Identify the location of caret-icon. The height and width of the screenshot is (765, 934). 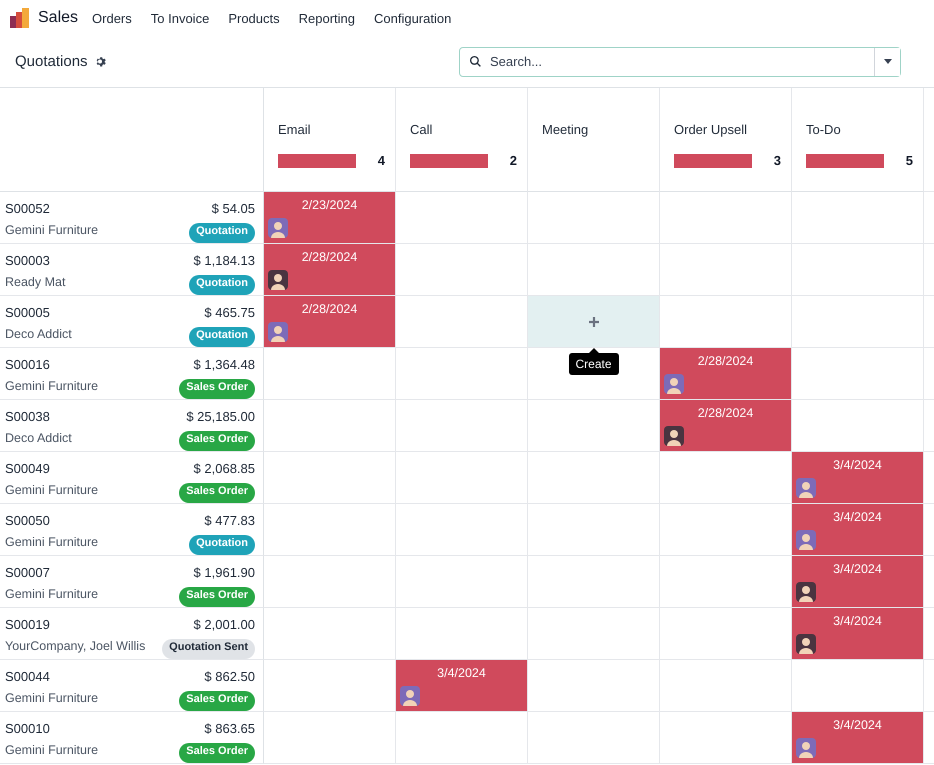
(888, 61).